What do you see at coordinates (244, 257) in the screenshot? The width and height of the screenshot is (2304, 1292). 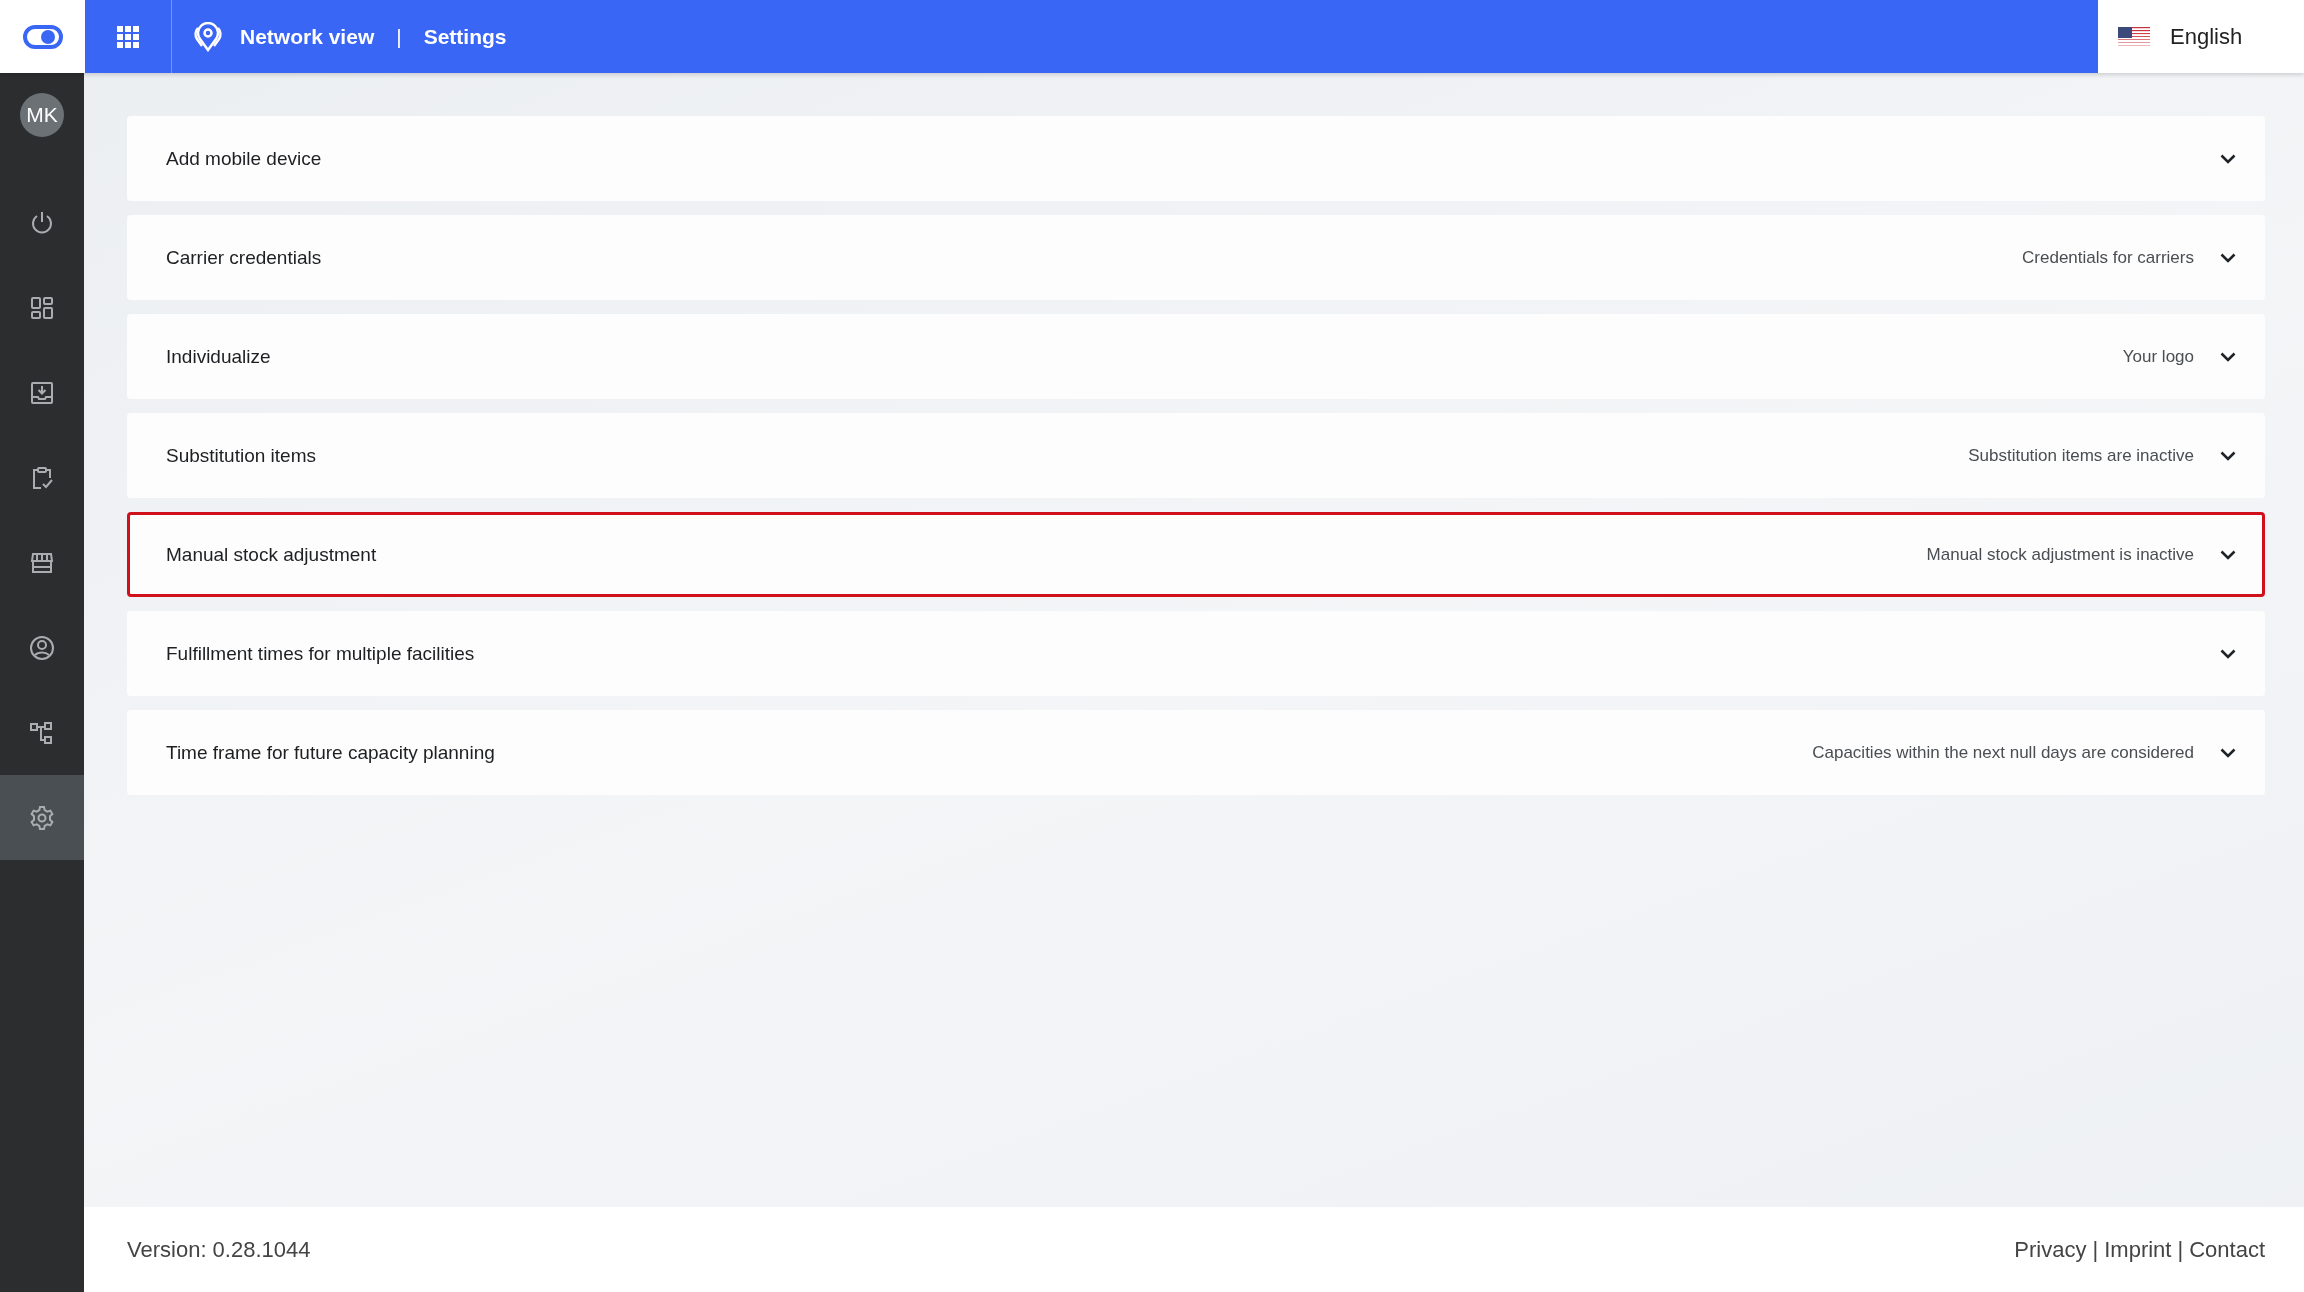 I see `panel-title: Carrier credentials` at bounding box center [244, 257].